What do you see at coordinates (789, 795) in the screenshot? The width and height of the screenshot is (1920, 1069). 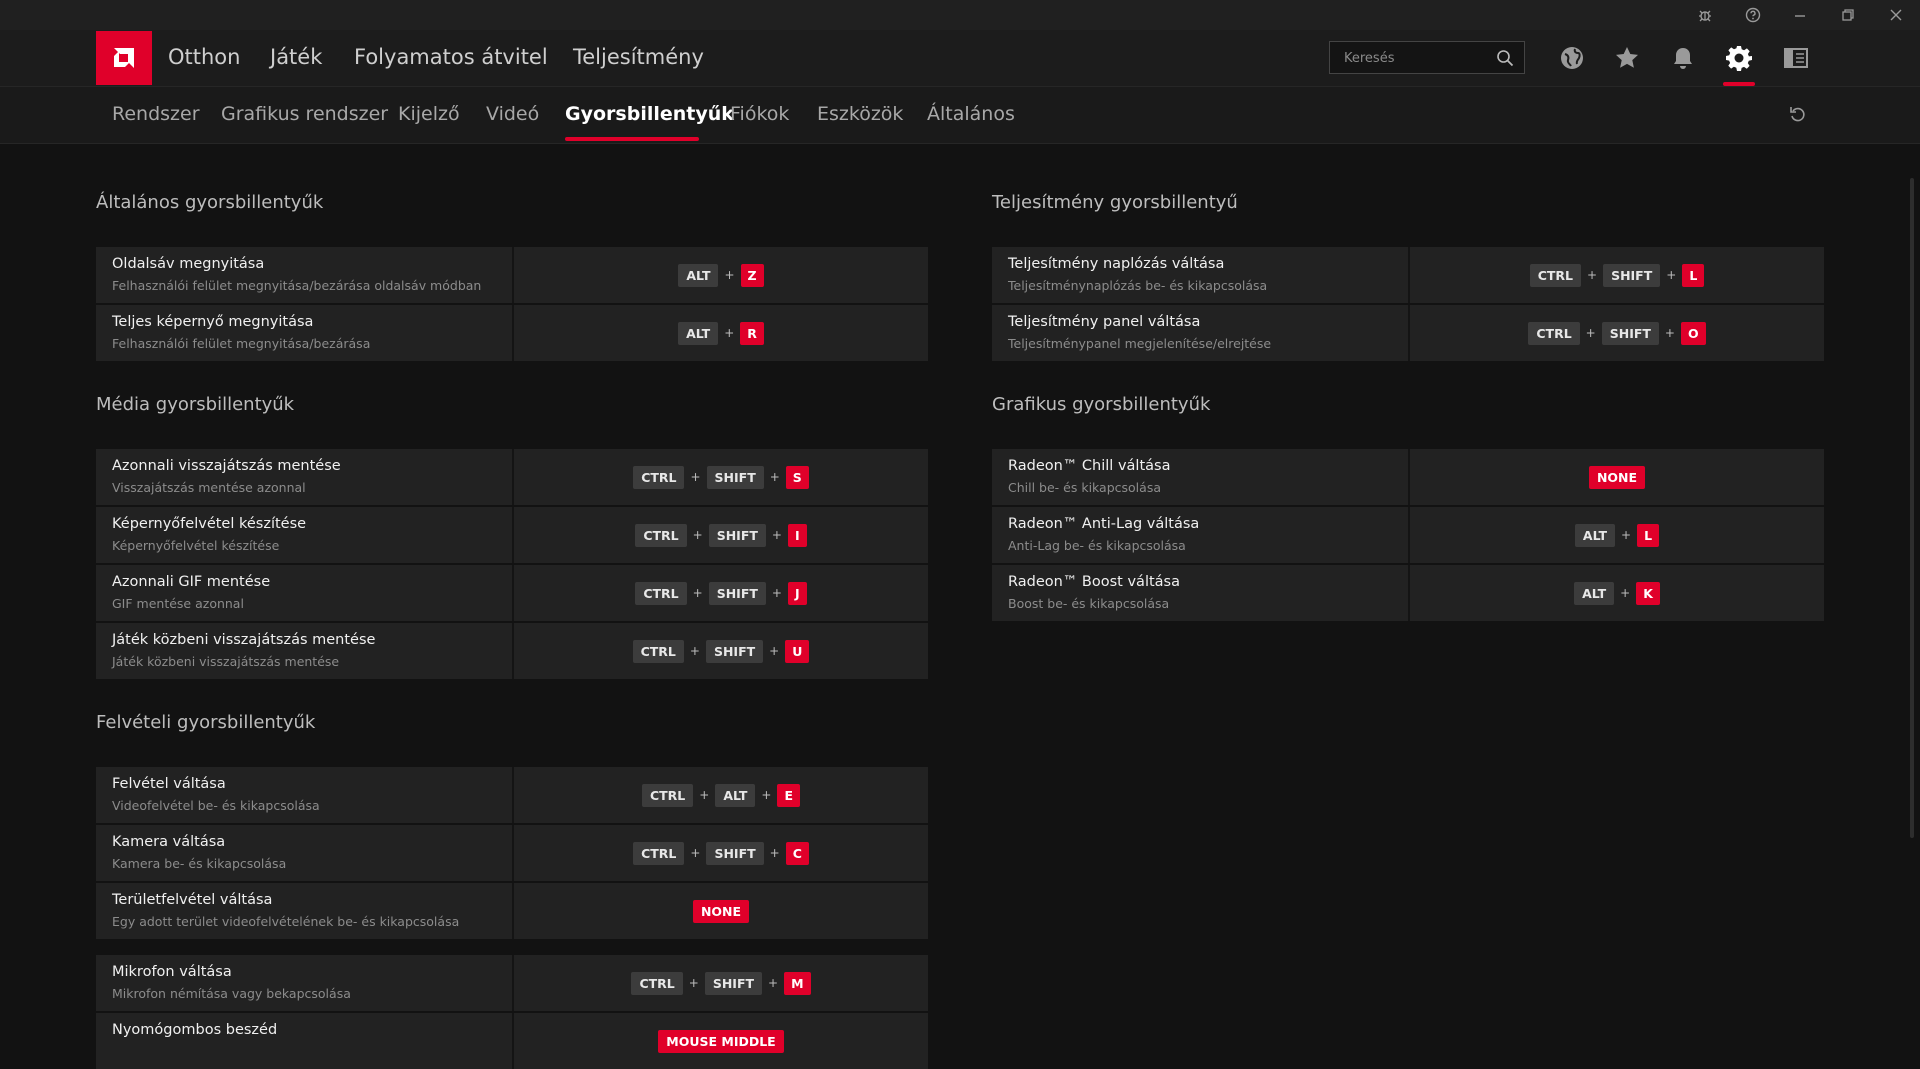 I see `key-badge: E` at bounding box center [789, 795].